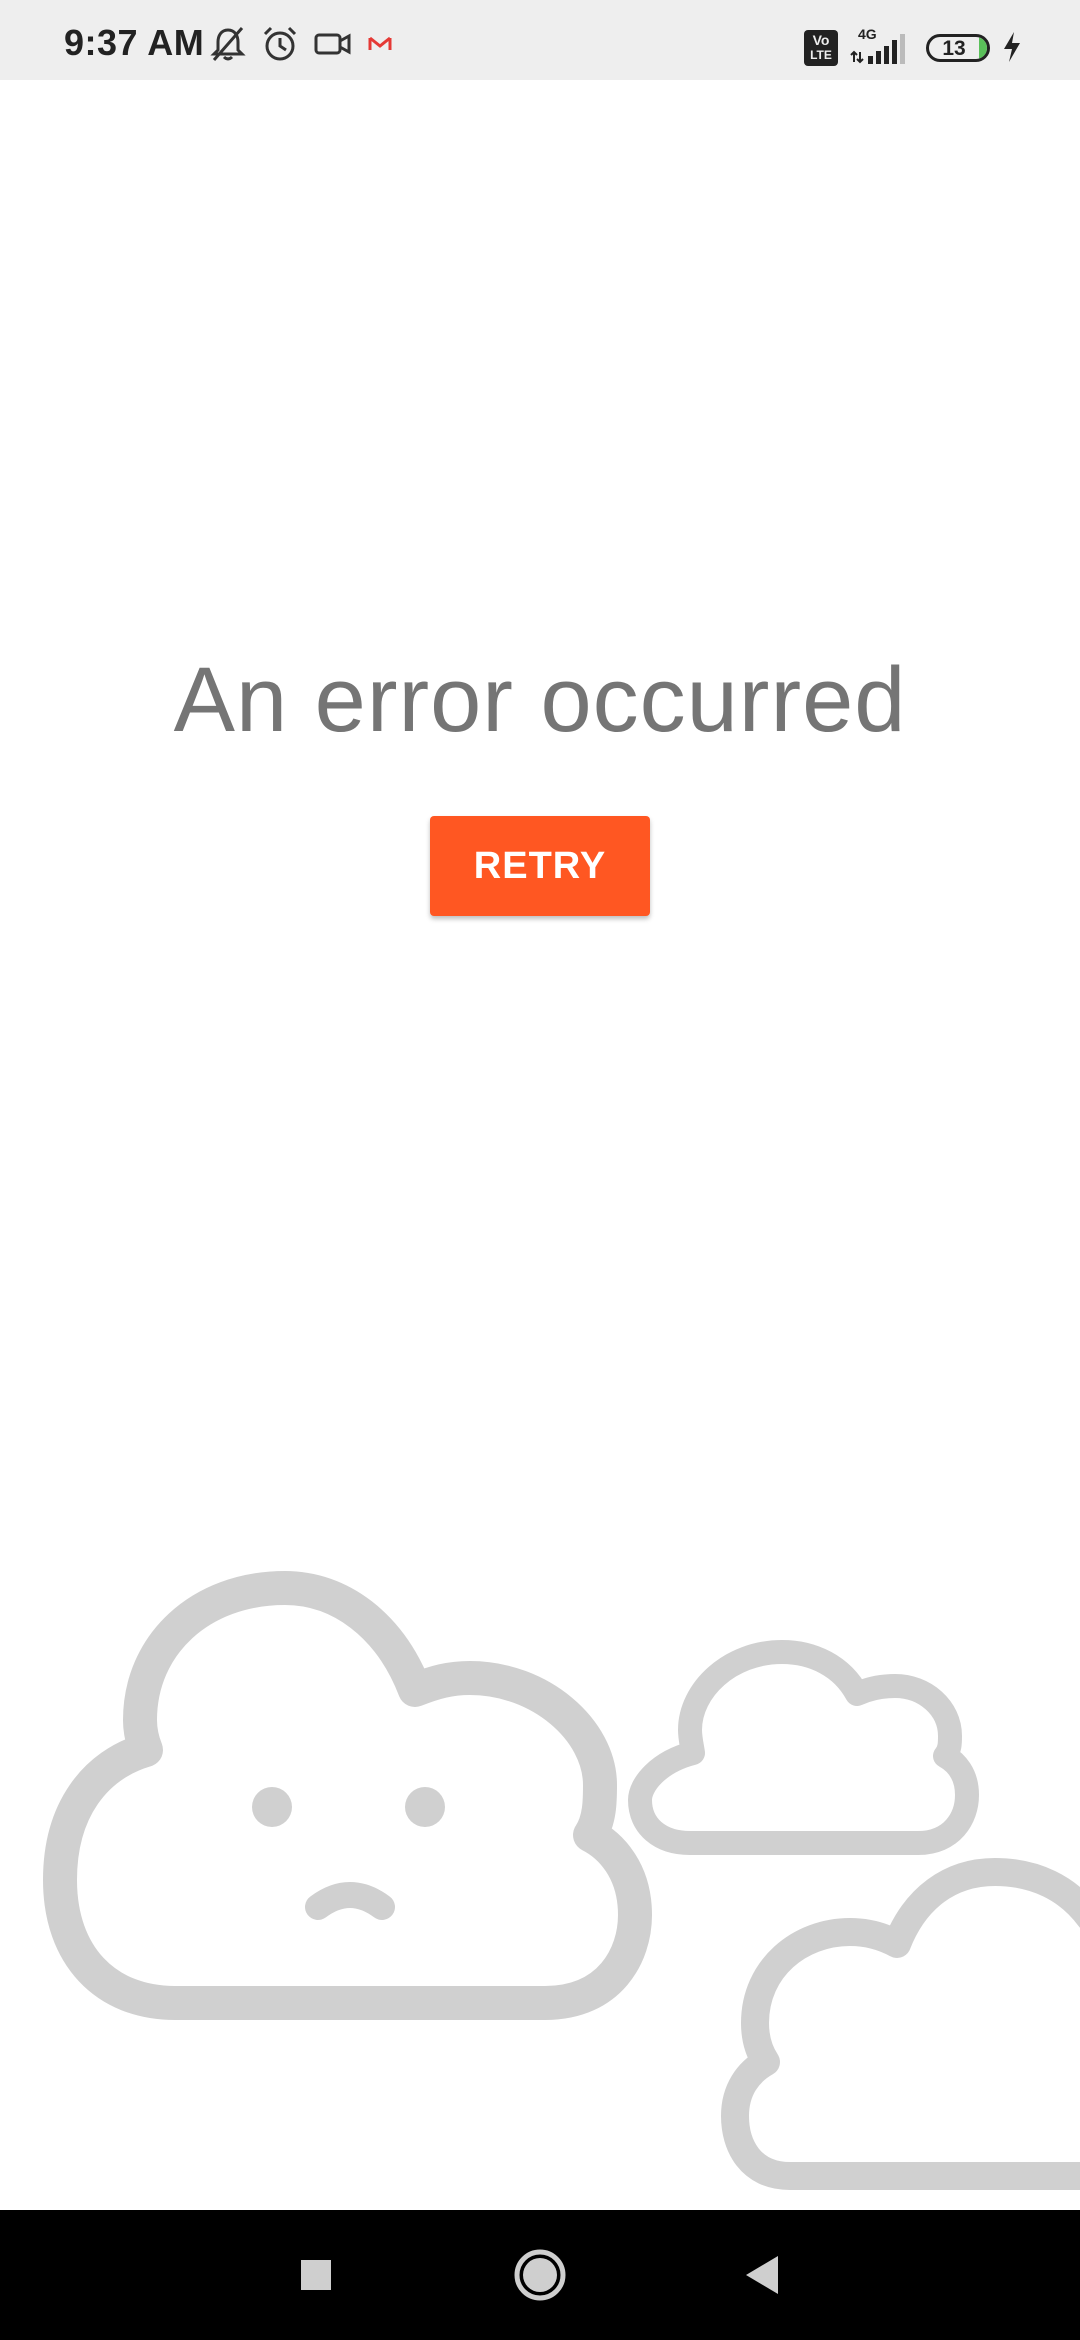 The width and height of the screenshot is (1080, 2340). I want to click on status-bar: 9:37 AM Vo LTE 4G 13, so click(540, 40).